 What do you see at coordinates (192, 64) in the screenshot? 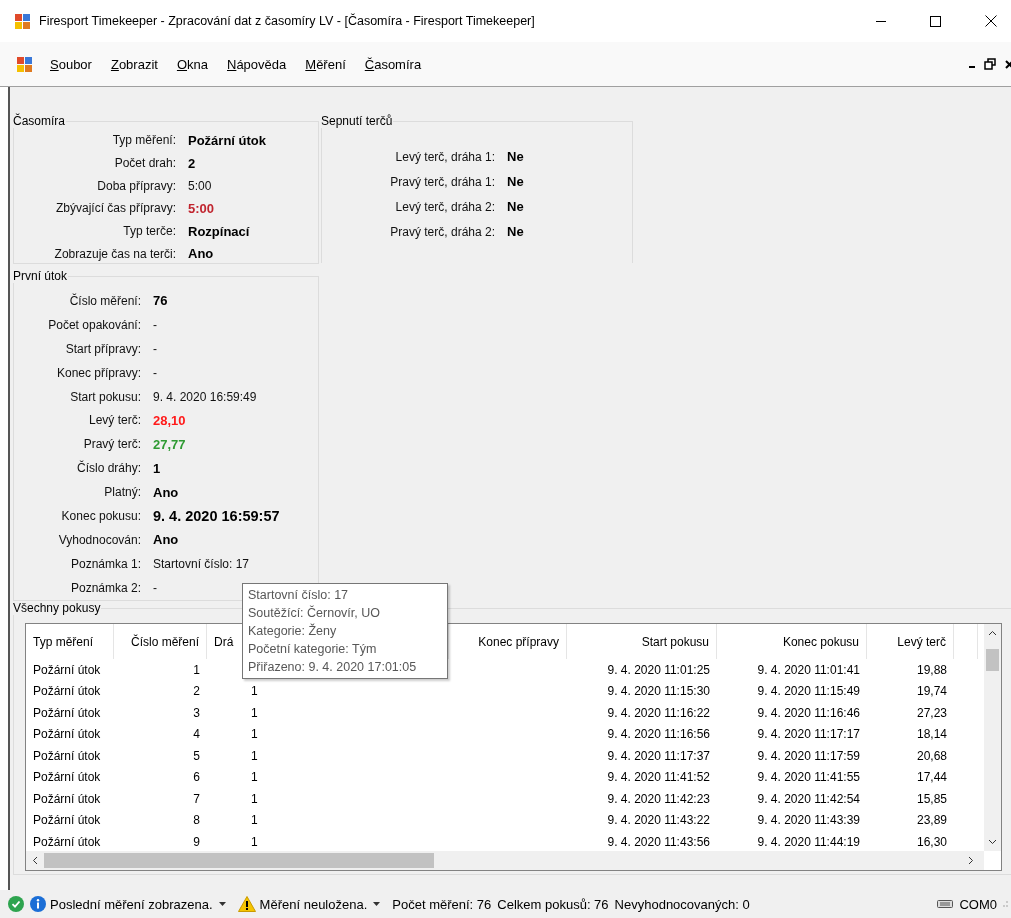
I see `menu-item: Okna` at bounding box center [192, 64].